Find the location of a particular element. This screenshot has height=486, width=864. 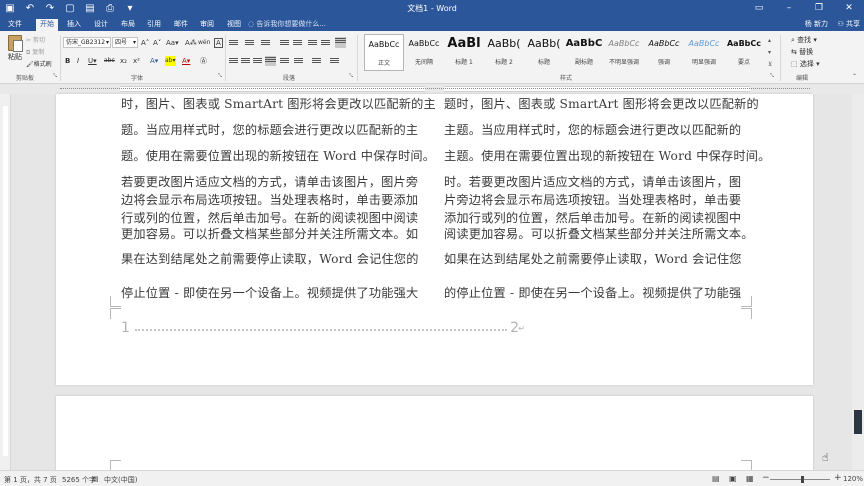

styles-launcher-icon: ⤡ is located at coordinates (772, 76).